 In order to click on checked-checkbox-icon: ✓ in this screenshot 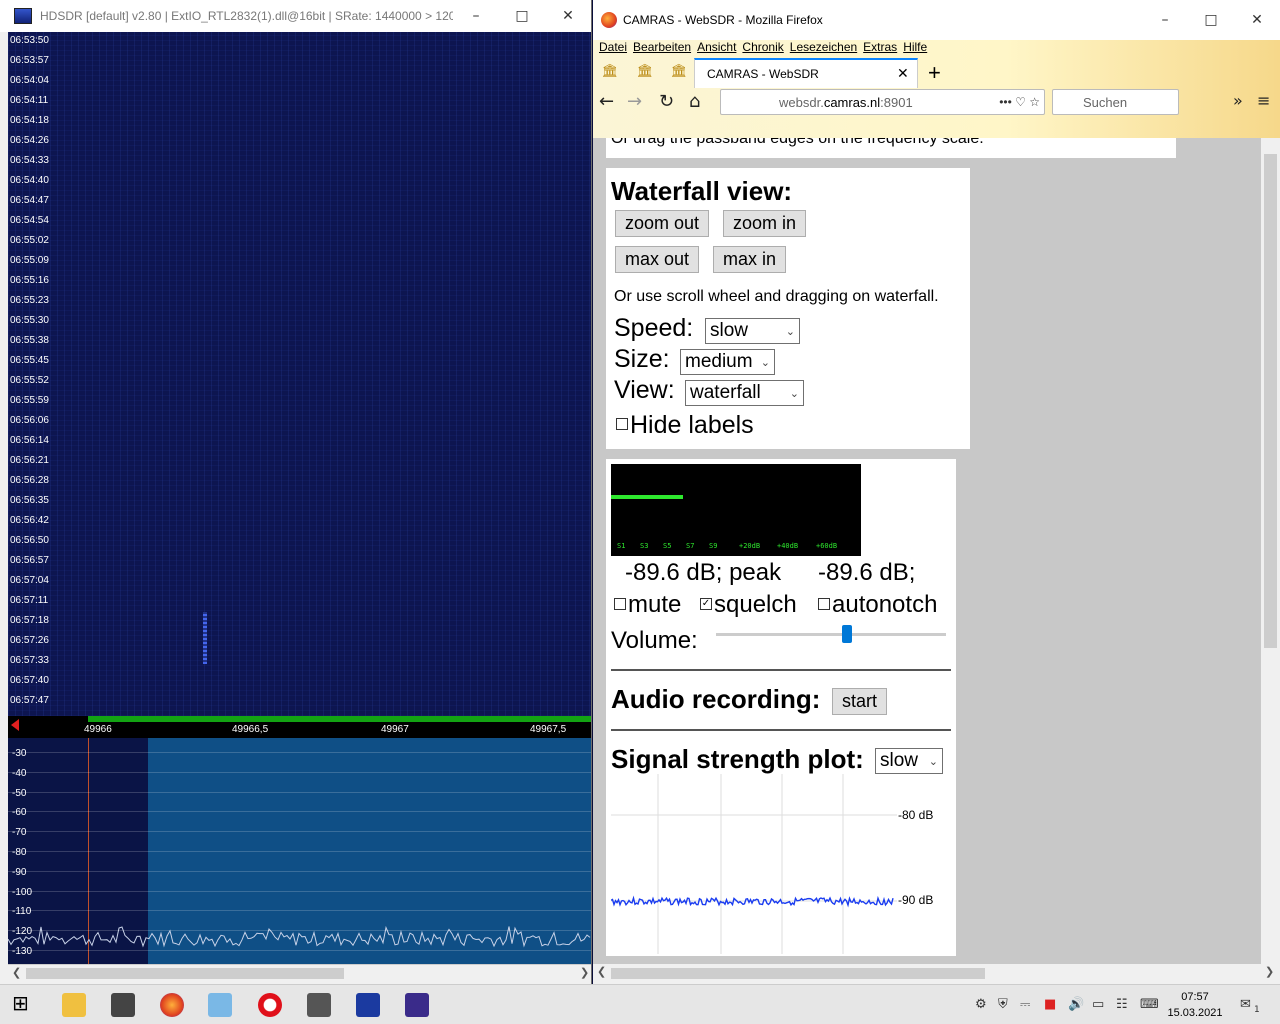, I will do `click(706, 603)`.